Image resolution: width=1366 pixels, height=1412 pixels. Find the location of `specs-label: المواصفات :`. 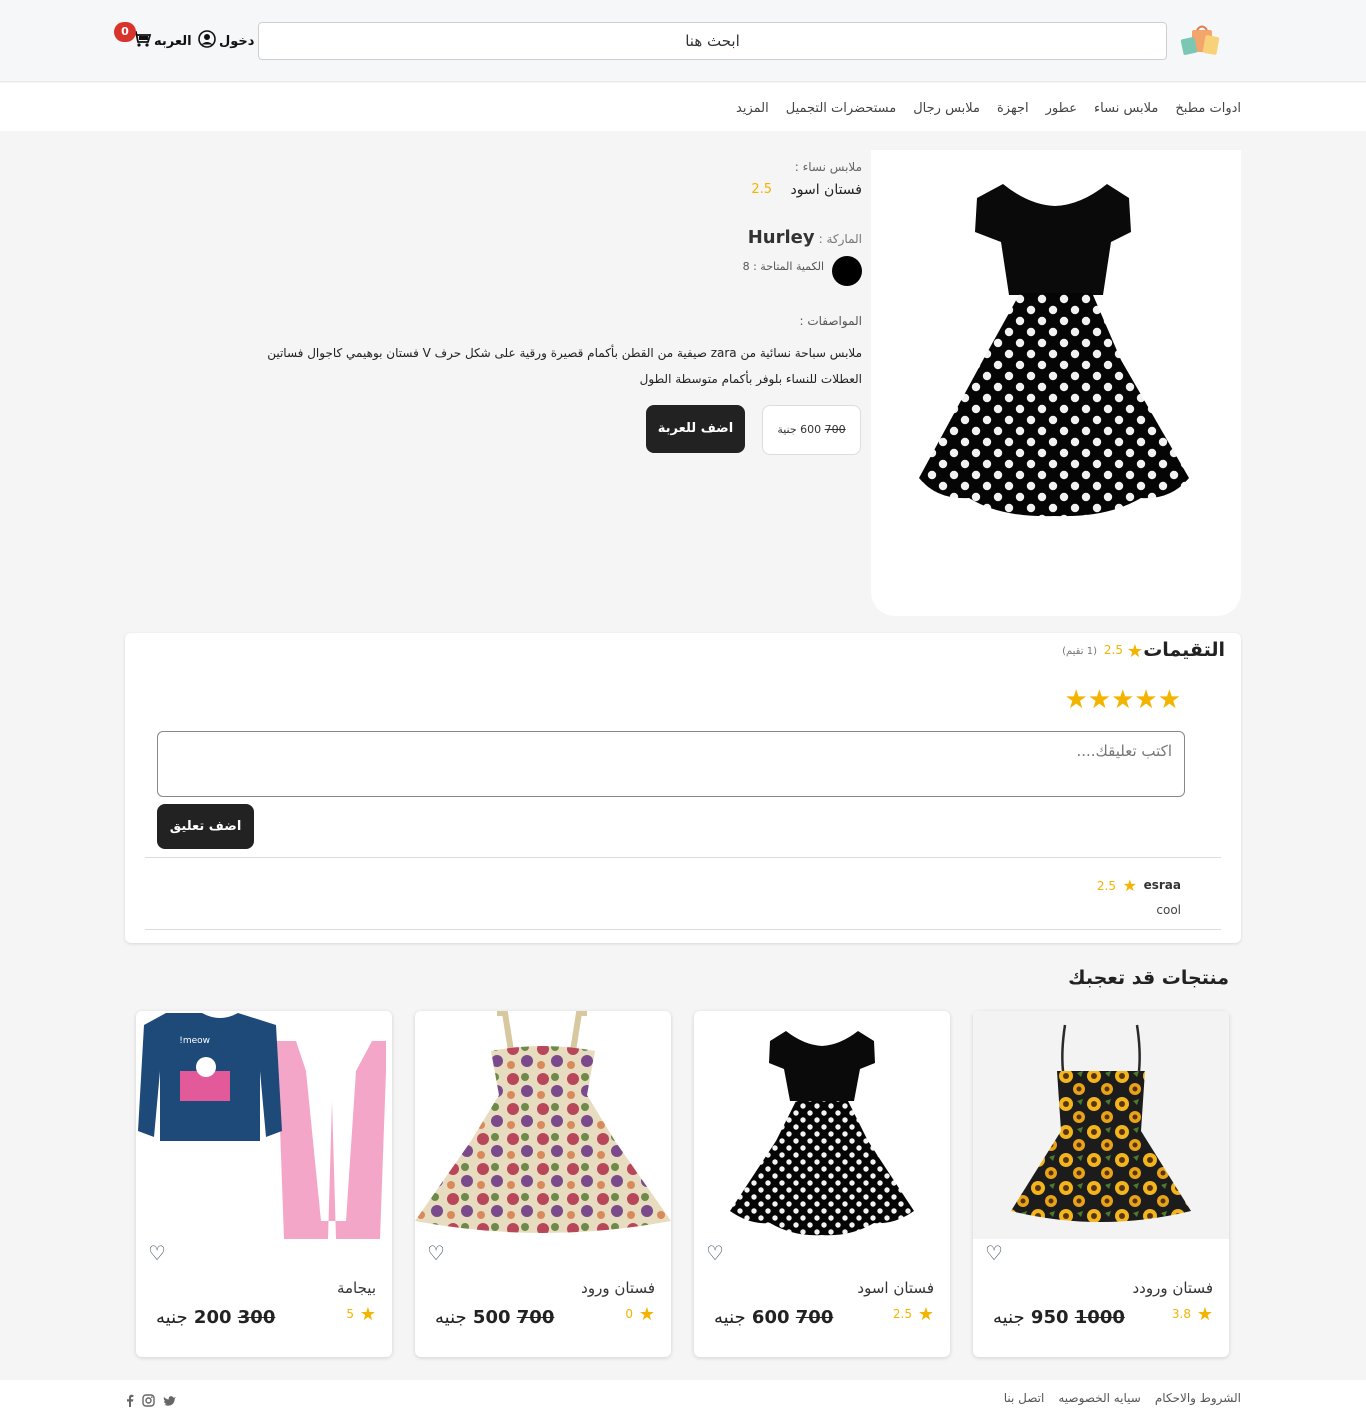

specs-label: المواصفات : is located at coordinates (830, 321).